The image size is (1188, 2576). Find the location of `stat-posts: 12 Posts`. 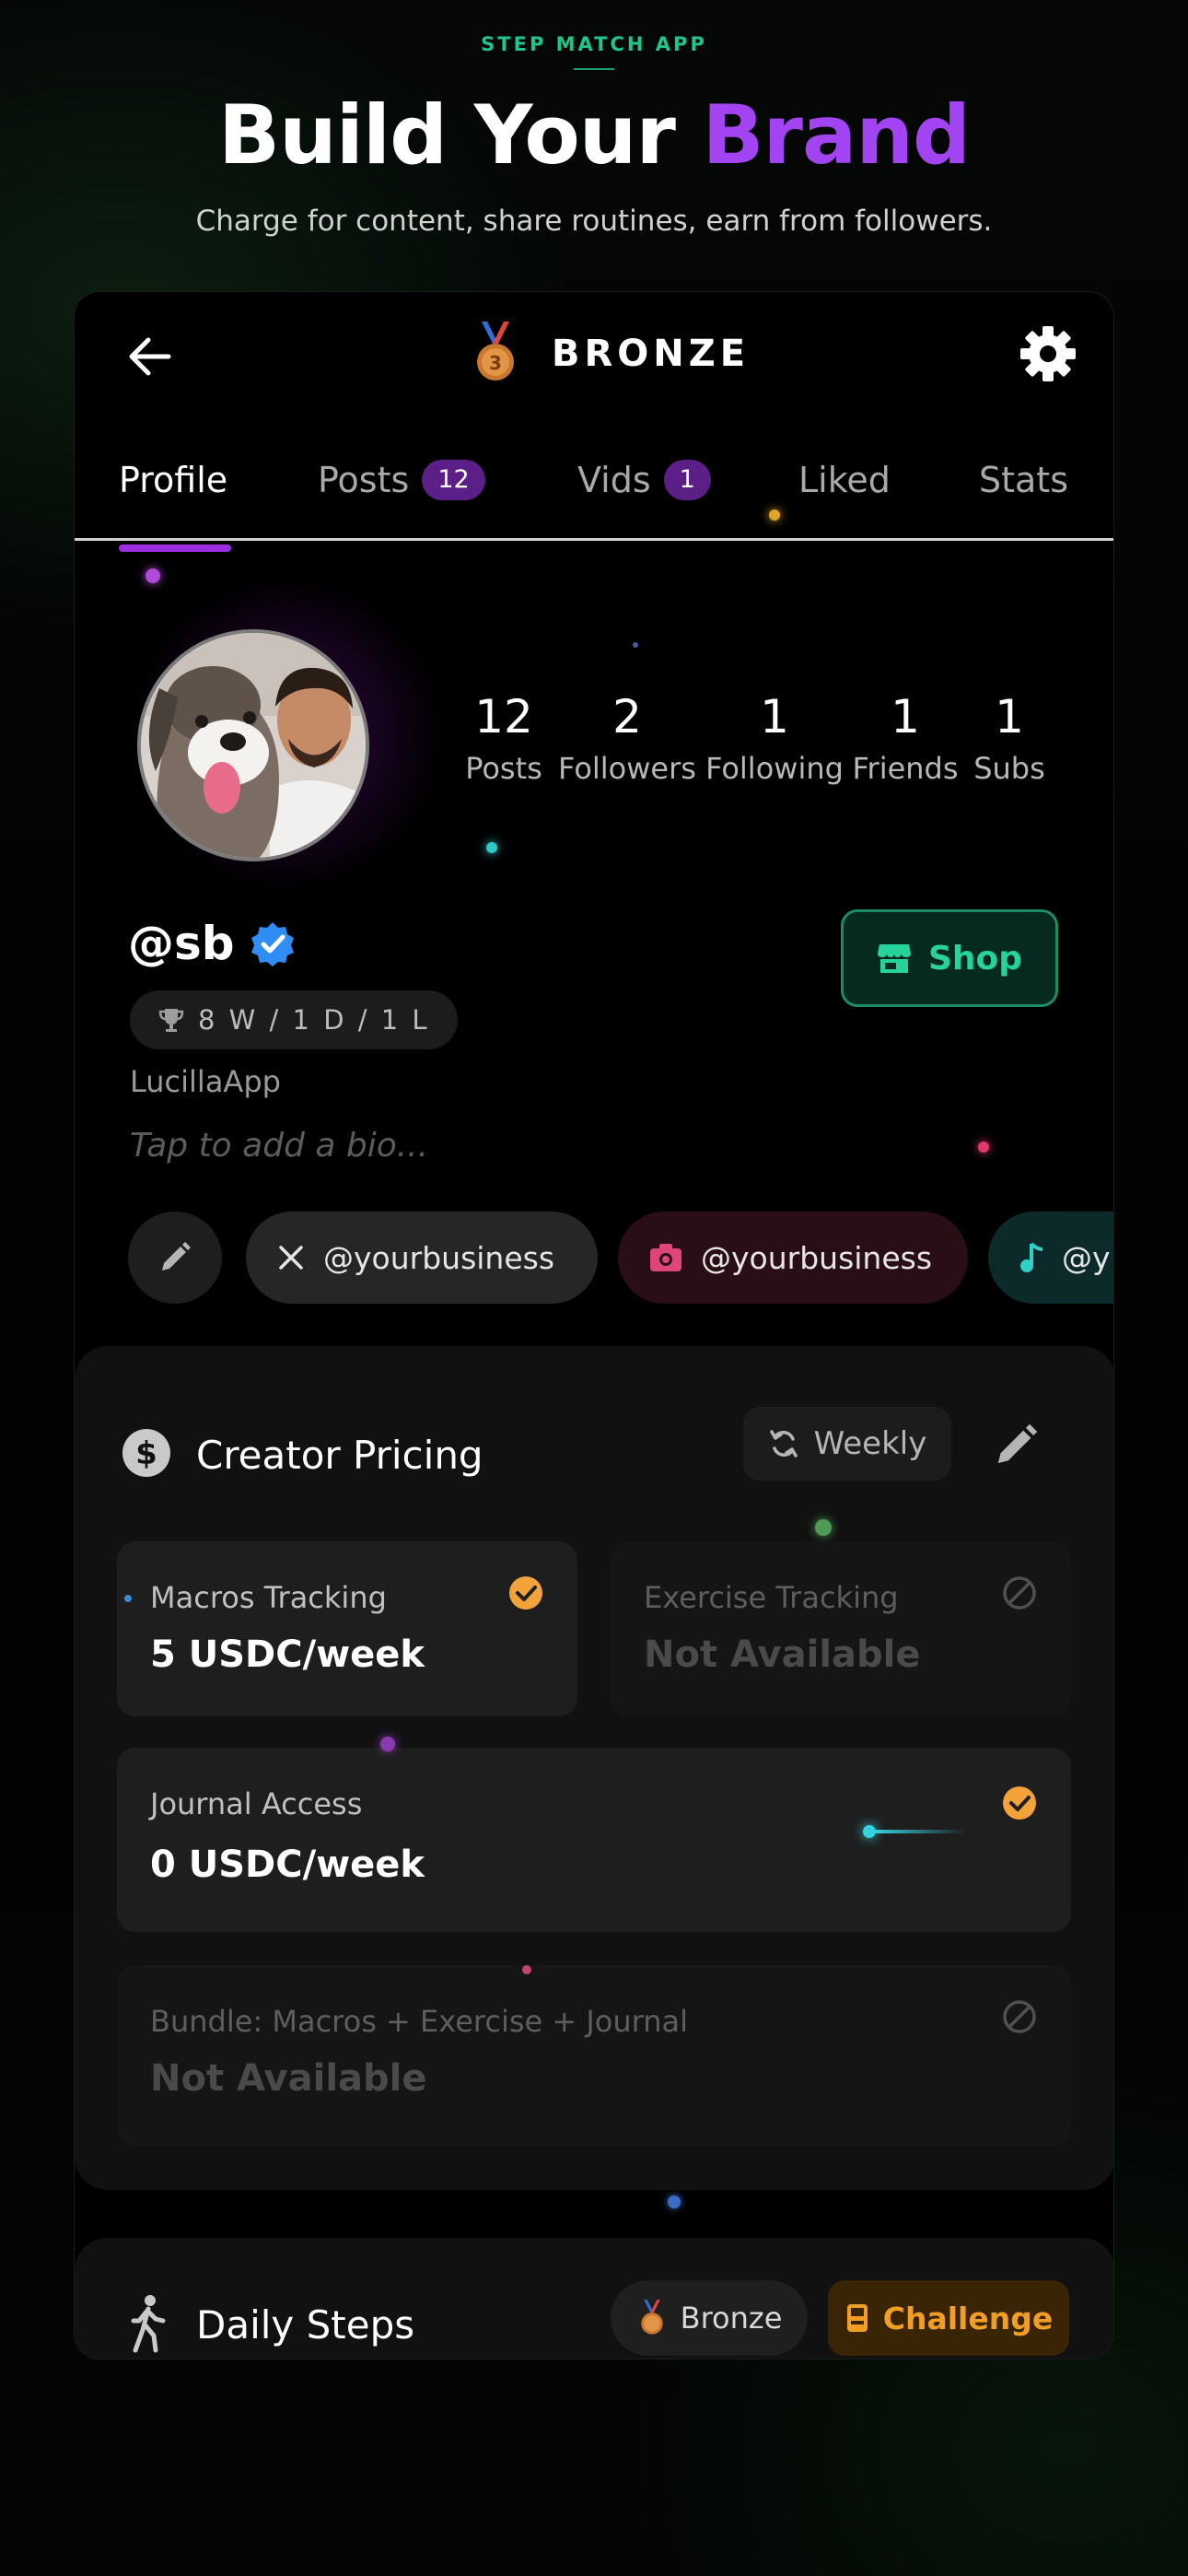

stat-posts: 12 Posts is located at coordinates (504, 737).